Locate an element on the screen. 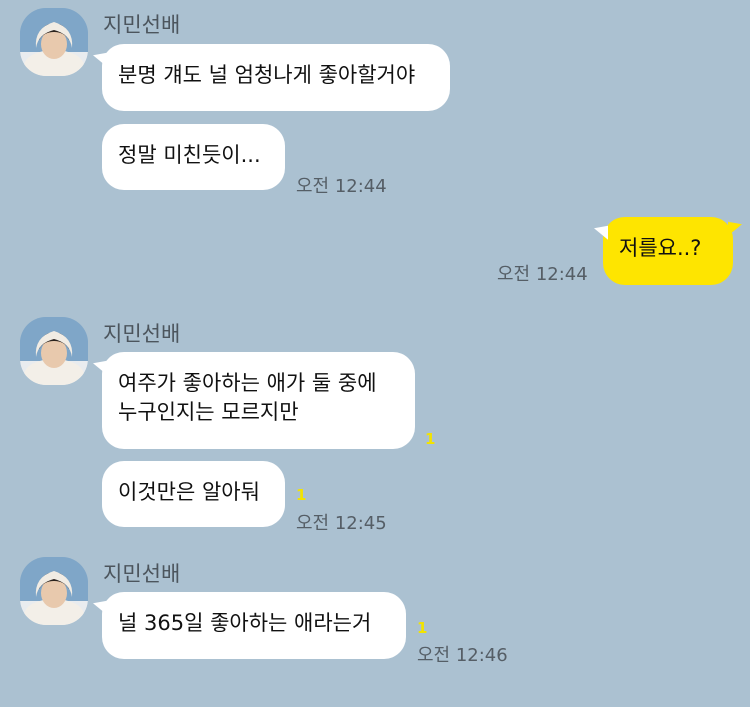 Image resolution: width=750 pixels, height=707 pixels. message-time: 오전 12:45 is located at coordinates (341, 523).